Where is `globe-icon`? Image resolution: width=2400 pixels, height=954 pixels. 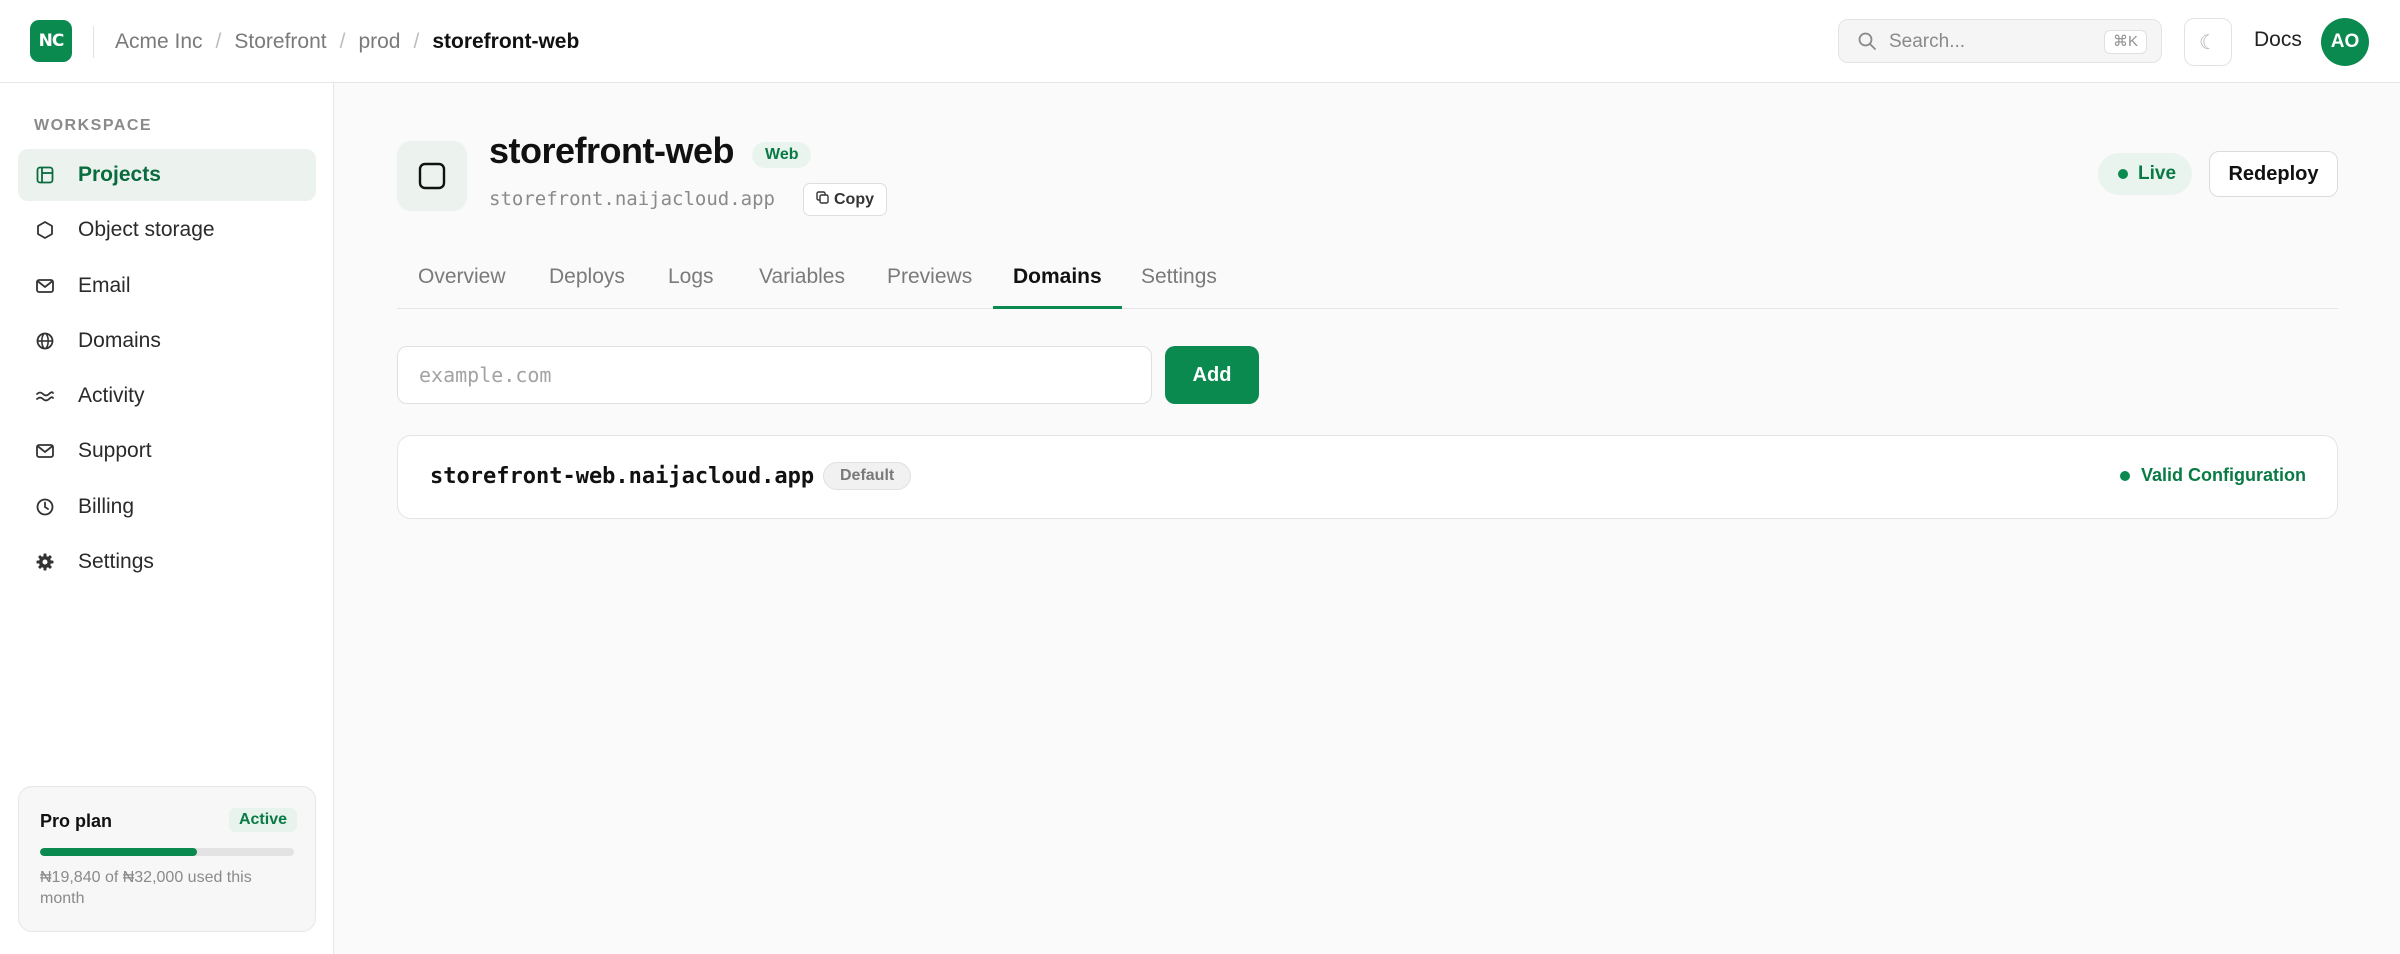 globe-icon is located at coordinates (45, 341).